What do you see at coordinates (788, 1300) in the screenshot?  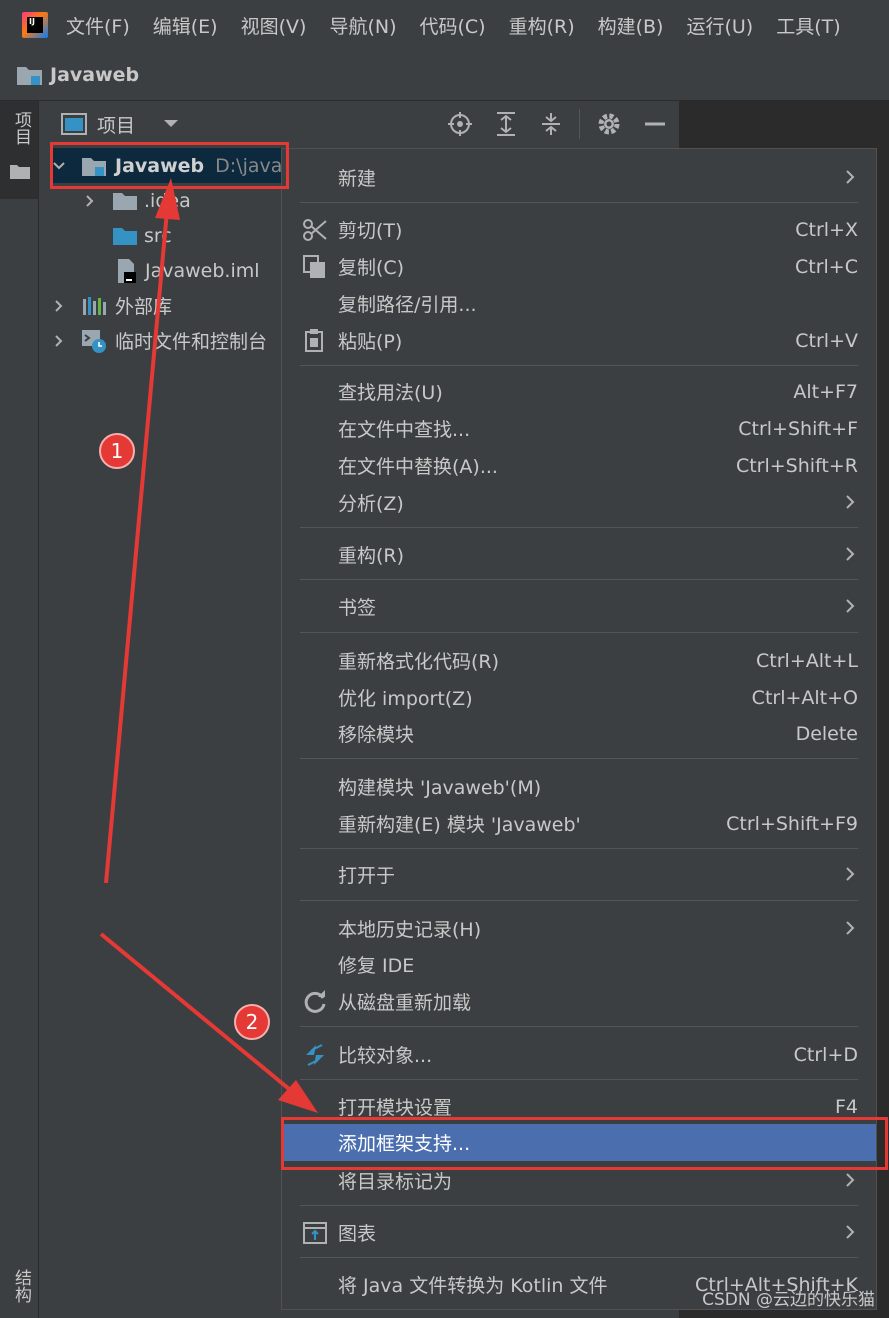 I see `watermark: CSDN @云边的快乐猫` at bounding box center [788, 1300].